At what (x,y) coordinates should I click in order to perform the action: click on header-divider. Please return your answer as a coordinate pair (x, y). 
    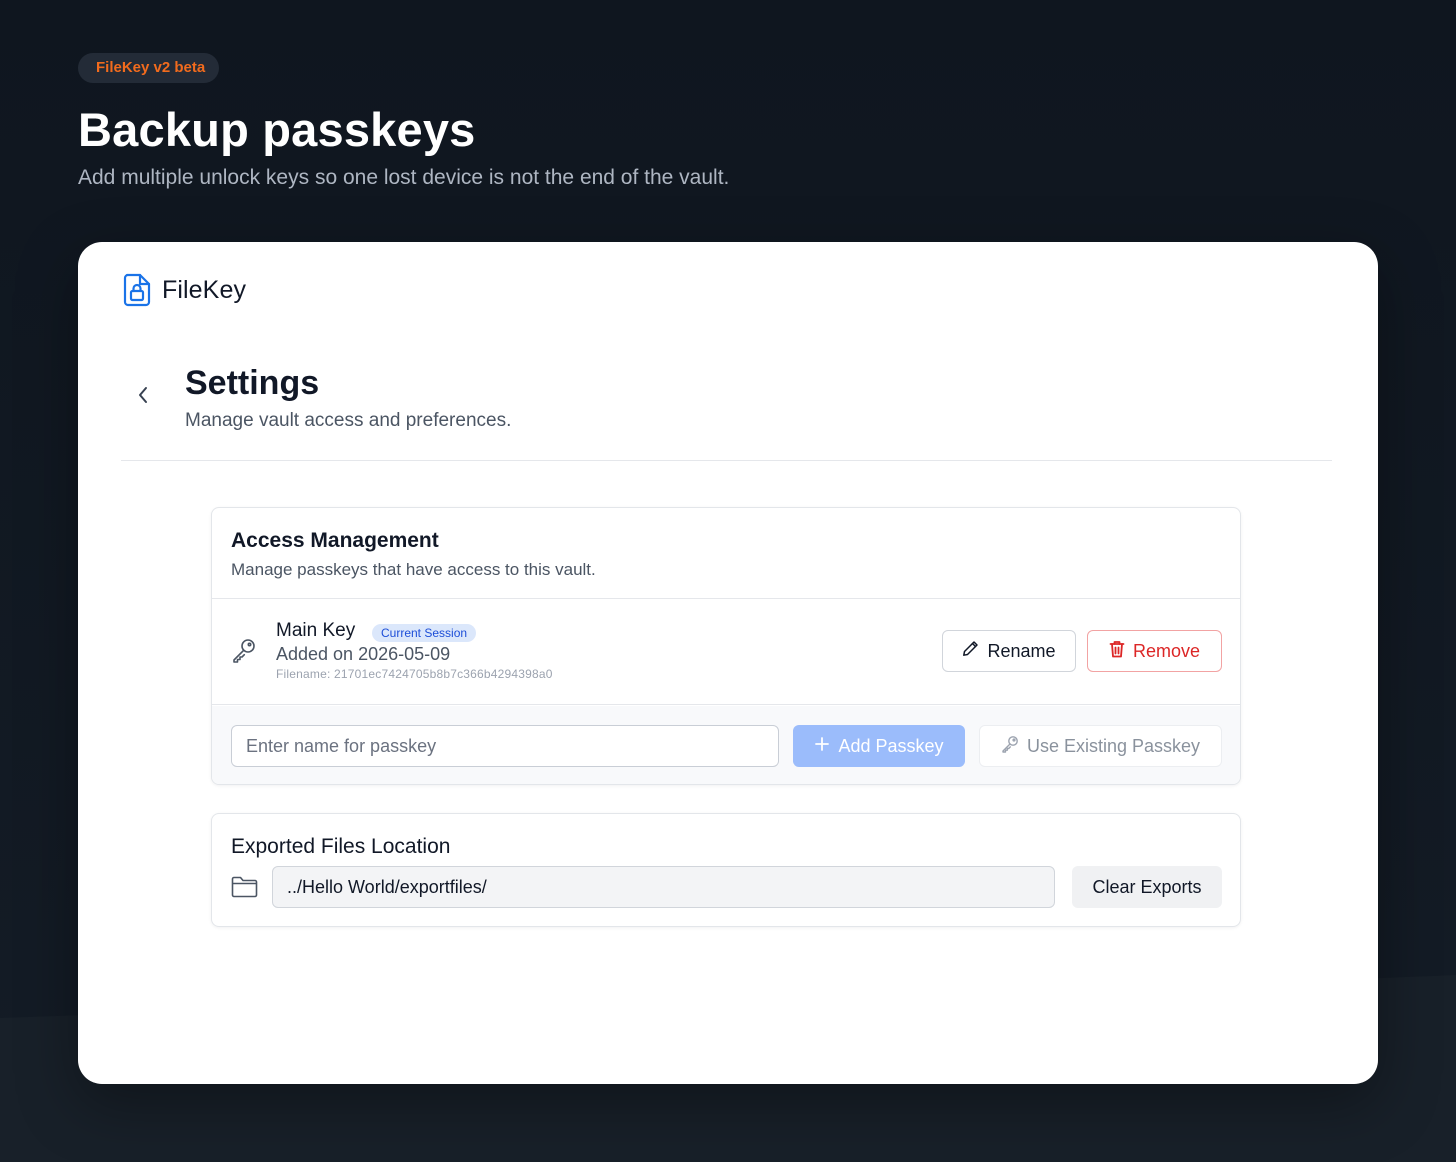
    Looking at the image, I should click on (726, 460).